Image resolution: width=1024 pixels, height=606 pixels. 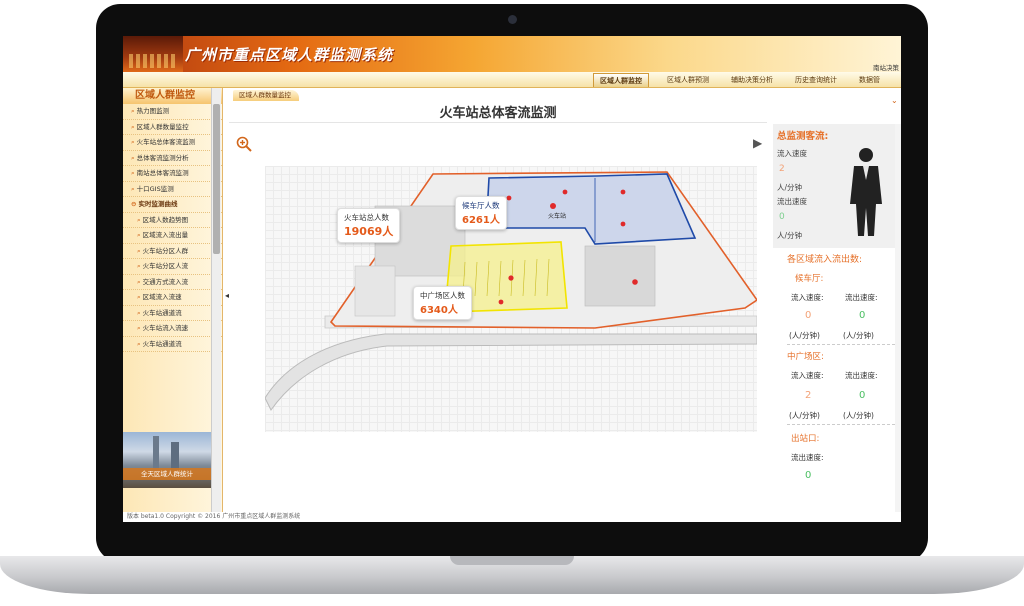 What do you see at coordinates (366, 217) in the screenshot?
I see `total-count-label: 火车站总人数` at bounding box center [366, 217].